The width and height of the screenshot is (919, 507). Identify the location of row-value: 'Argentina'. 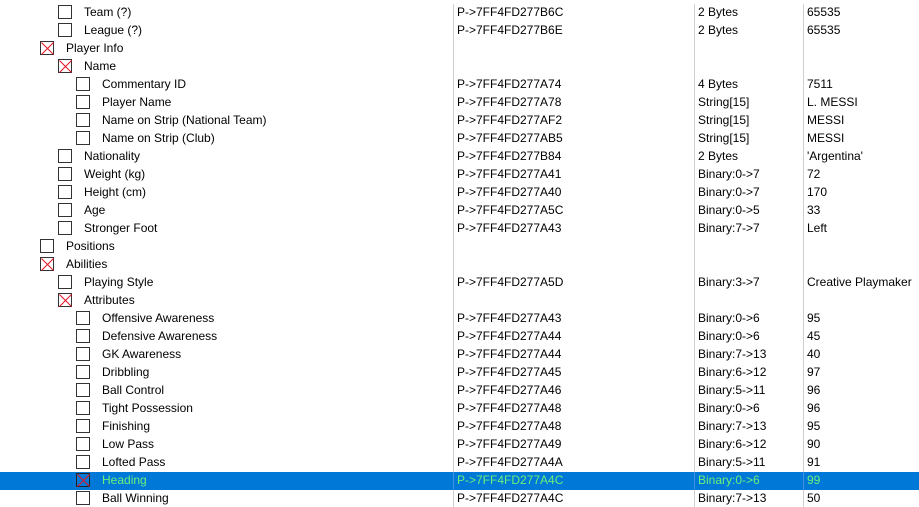
(863, 157).